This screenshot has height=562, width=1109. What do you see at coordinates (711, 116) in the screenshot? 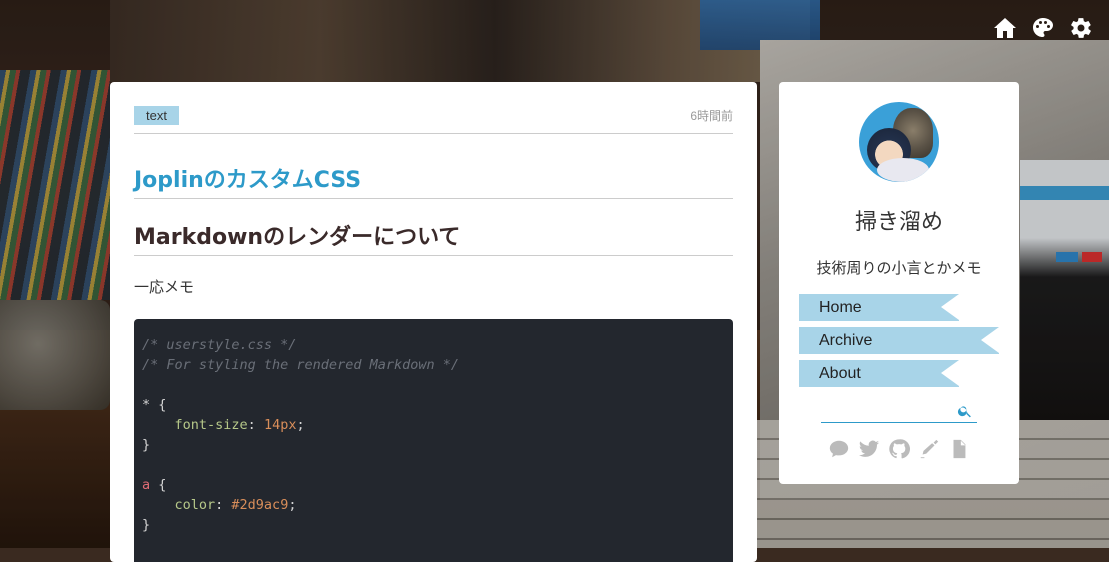
I see `post-time: 6時間前` at bounding box center [711, 116].